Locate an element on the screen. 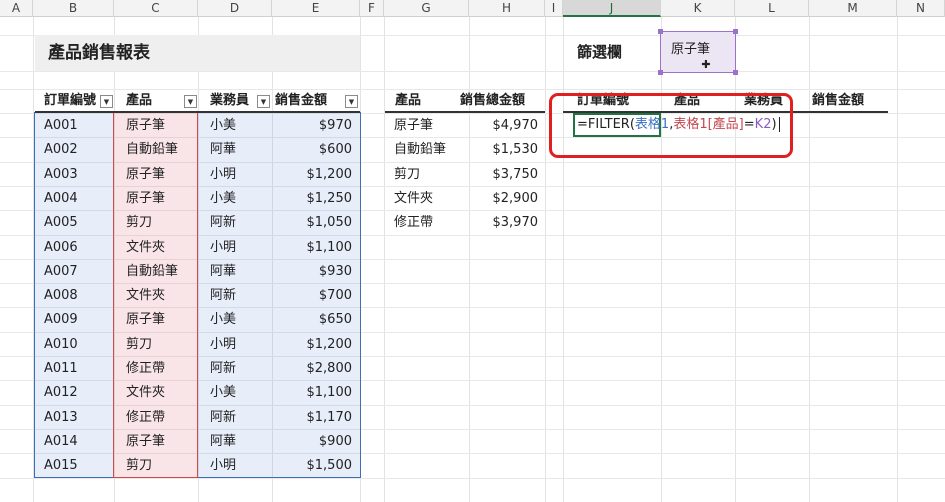  table-cell-amount: $700 is located at coordinates (335, 296).